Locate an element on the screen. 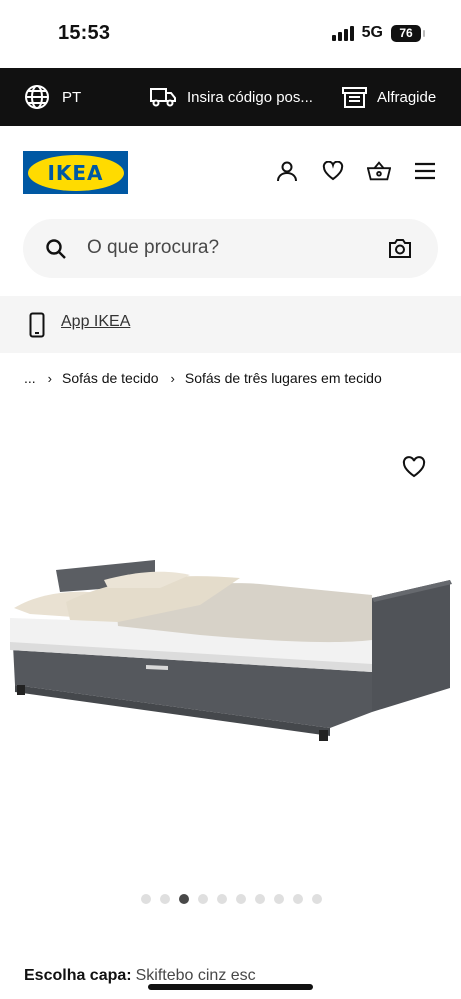  site-header: IKEA is located at coordinates (230, 172).